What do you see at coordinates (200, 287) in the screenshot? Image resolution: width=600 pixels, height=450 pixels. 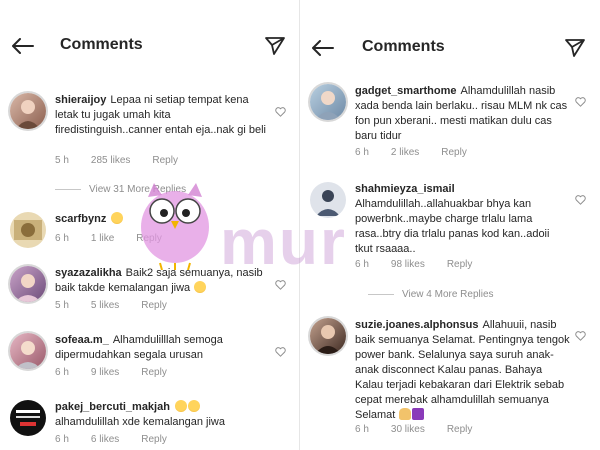 I see `grinning-emoji-icon` at bounding box center [200, 287].